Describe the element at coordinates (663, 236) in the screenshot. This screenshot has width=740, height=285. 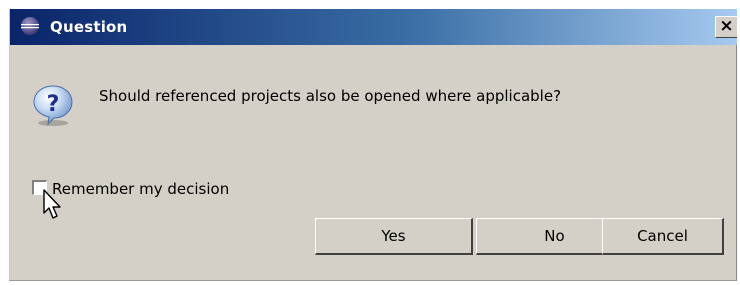
I see `cancel-button: Cancel` at that location.